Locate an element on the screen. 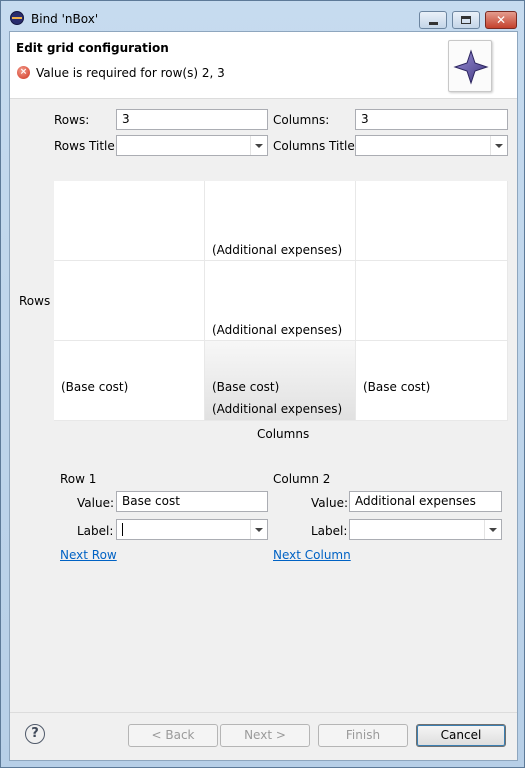 The width and height of the screenshot is (525, 768). row-label-label: Label: is located at coordinates (95, 531).